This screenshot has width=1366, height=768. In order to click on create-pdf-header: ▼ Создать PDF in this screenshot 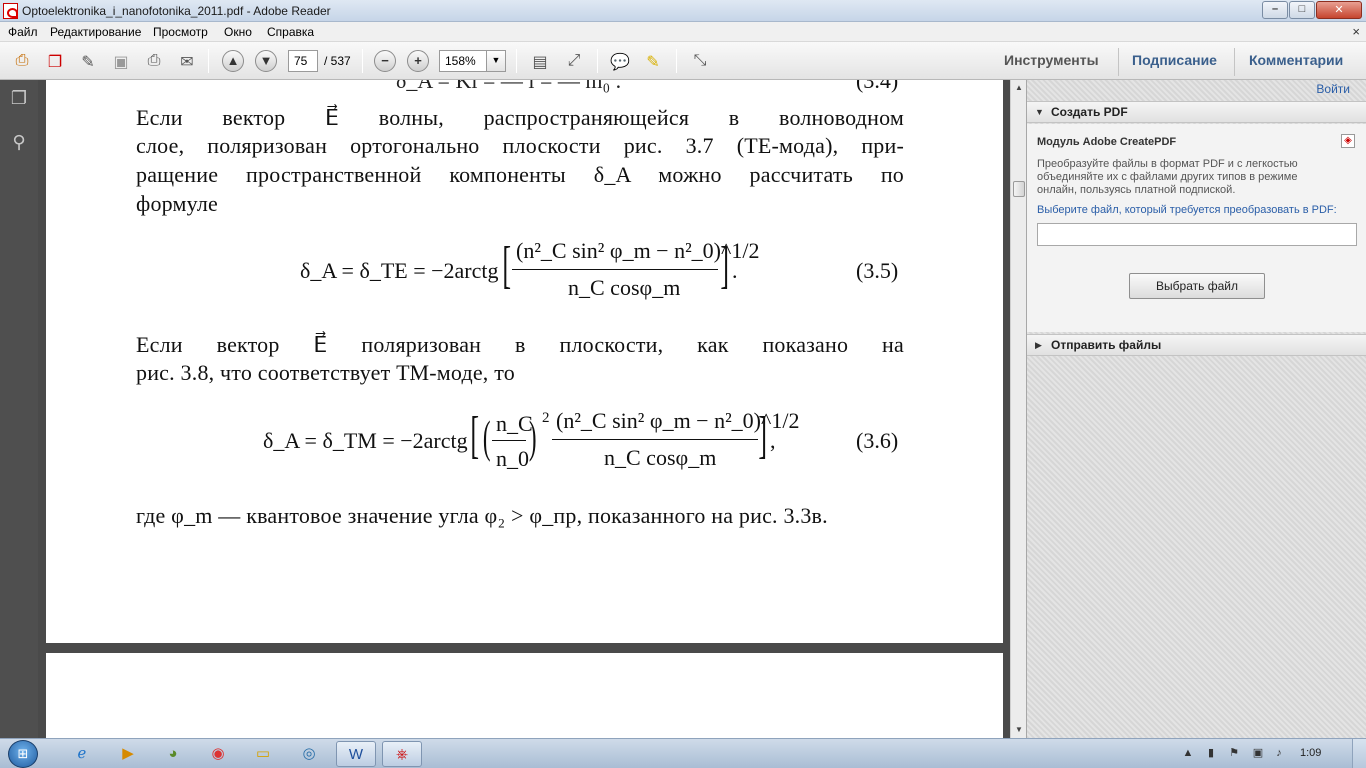, I will do `click(1196, 112)`.